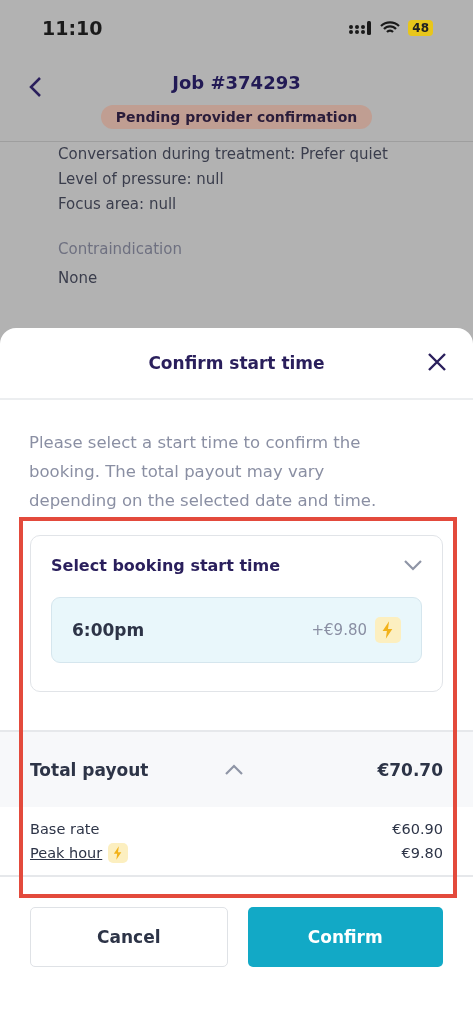  Describe the element at coordinates (78, 278) in the screenshot. I see `detail-text: None` at that location.